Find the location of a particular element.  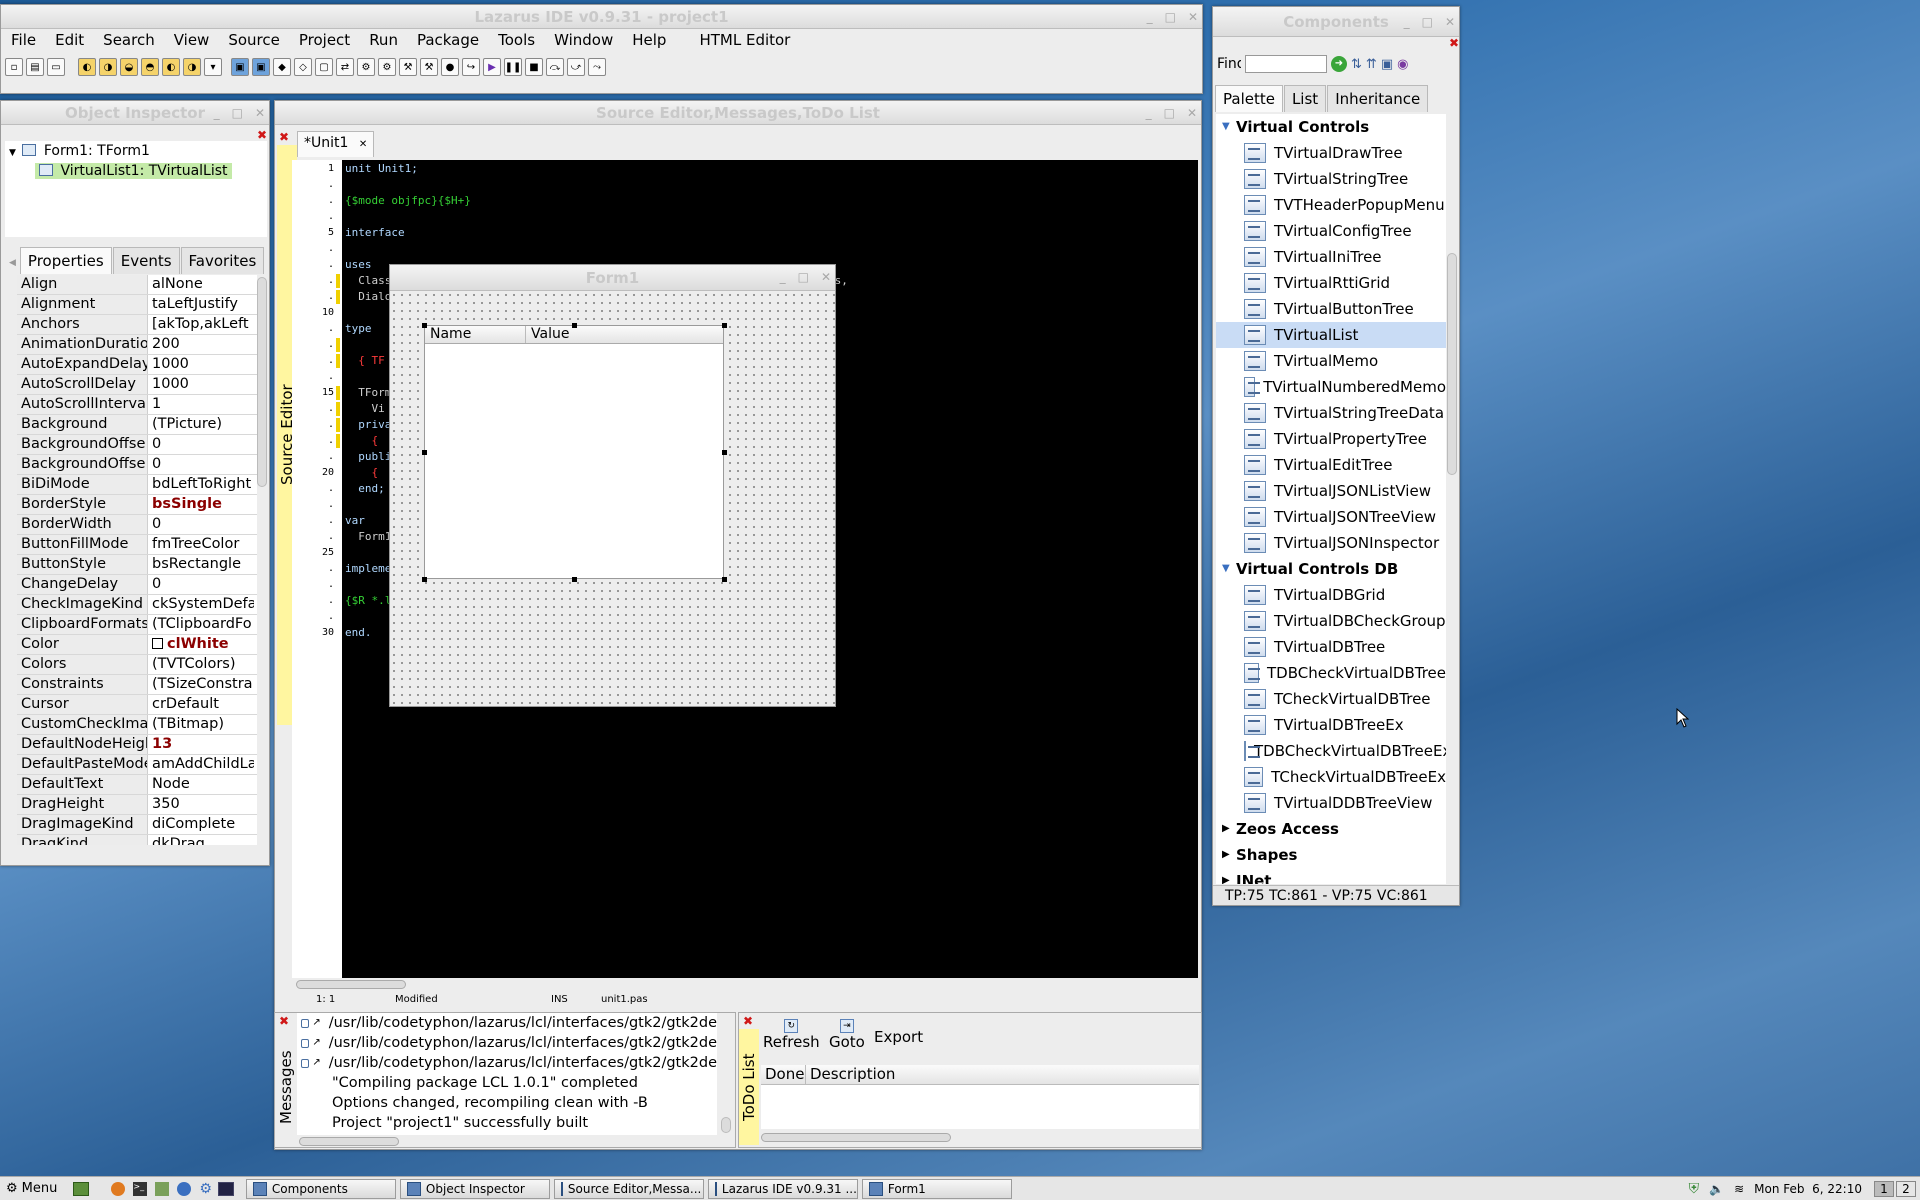

tree-node-virtuallist1: VirtualList1: TVirtualList is located at coordinates (133, 171).